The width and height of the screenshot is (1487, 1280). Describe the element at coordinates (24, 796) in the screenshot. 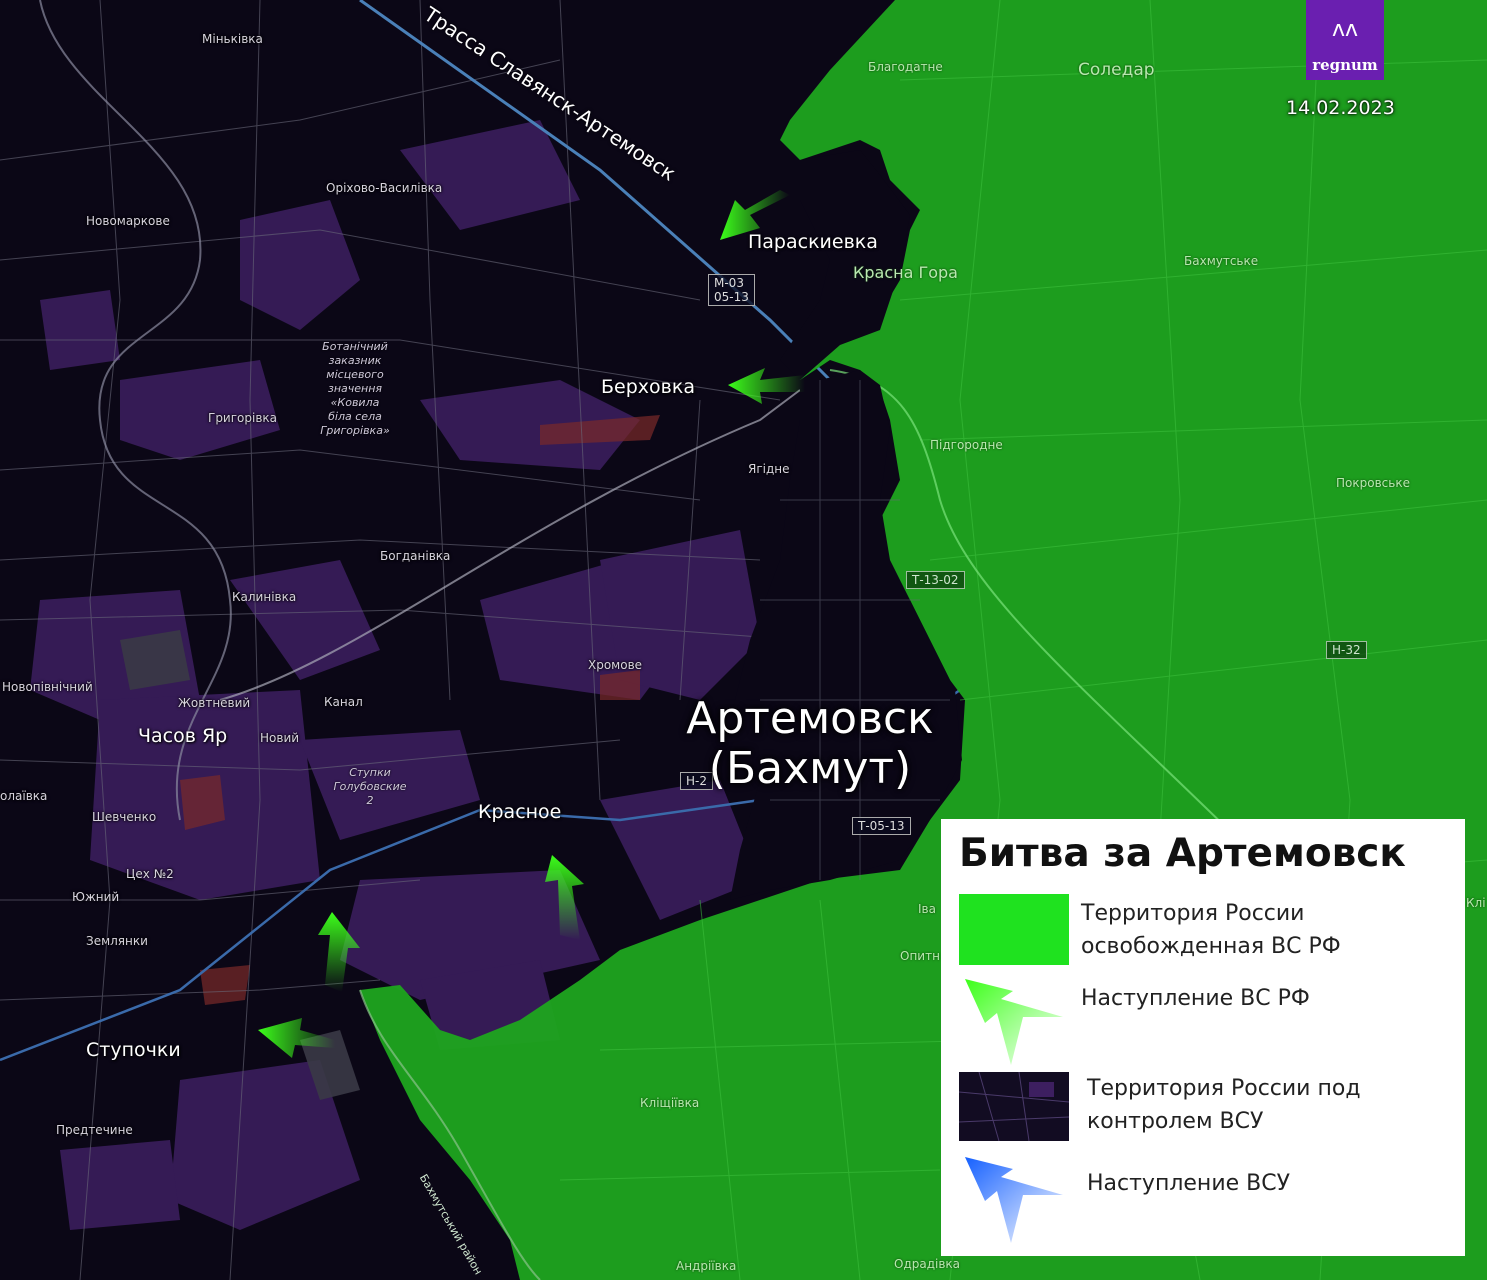

I see `place-olaivka: олаївка` at that location.